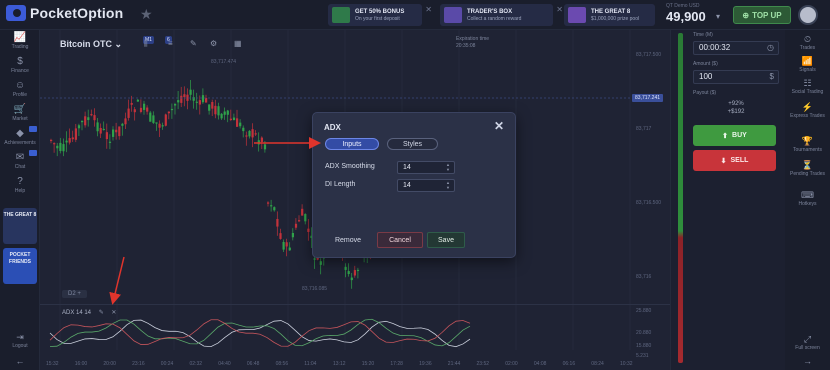 The height and width of the screenshot is (370, 830). Describe the element at coordinates (412, 144) in the screenshot. I see `tab-styles: Styles` at that location.